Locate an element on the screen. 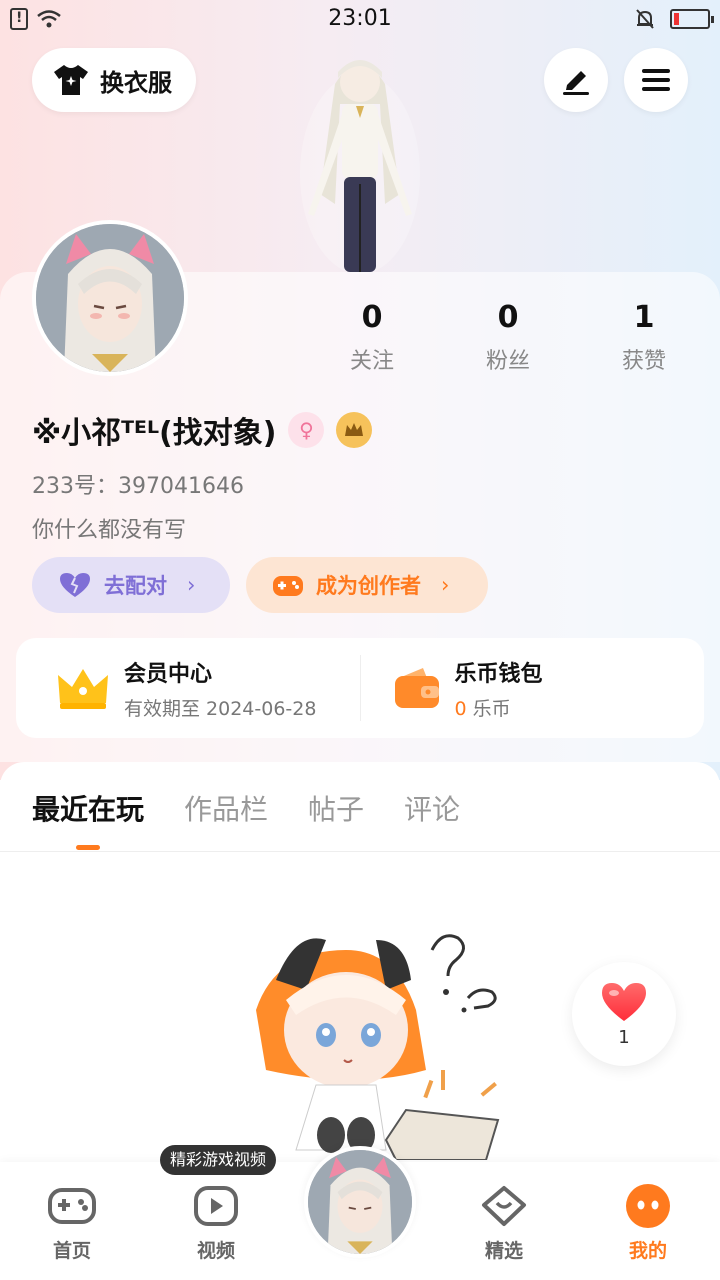 Image resolution: width=720 pixels, height=1280 pixels. tab-posts: 帖子 is located at coordinates (336, 808).